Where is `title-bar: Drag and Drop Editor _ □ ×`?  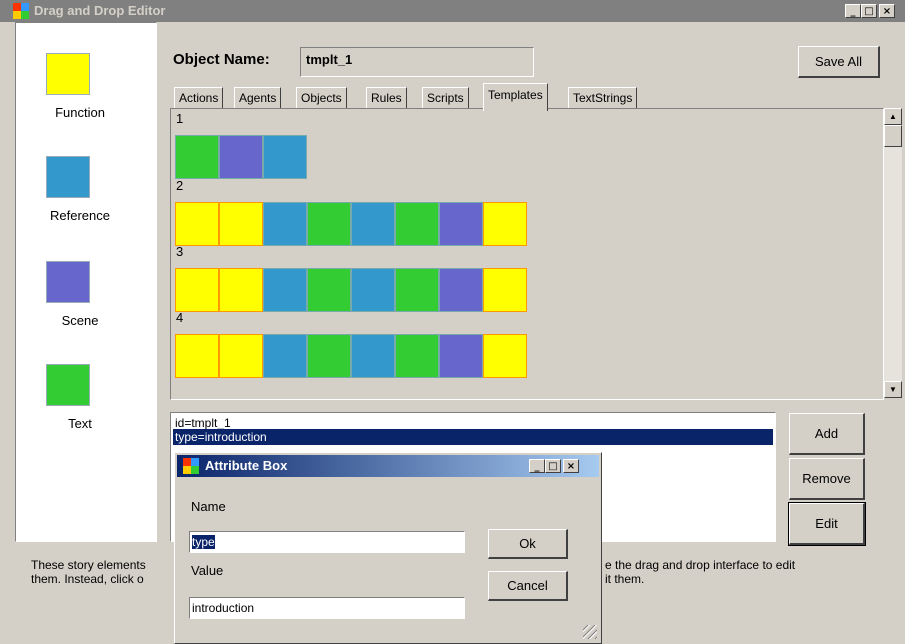 title-bar: Drag and Drop Editor _ □ × is located at coordinates (452, 11).